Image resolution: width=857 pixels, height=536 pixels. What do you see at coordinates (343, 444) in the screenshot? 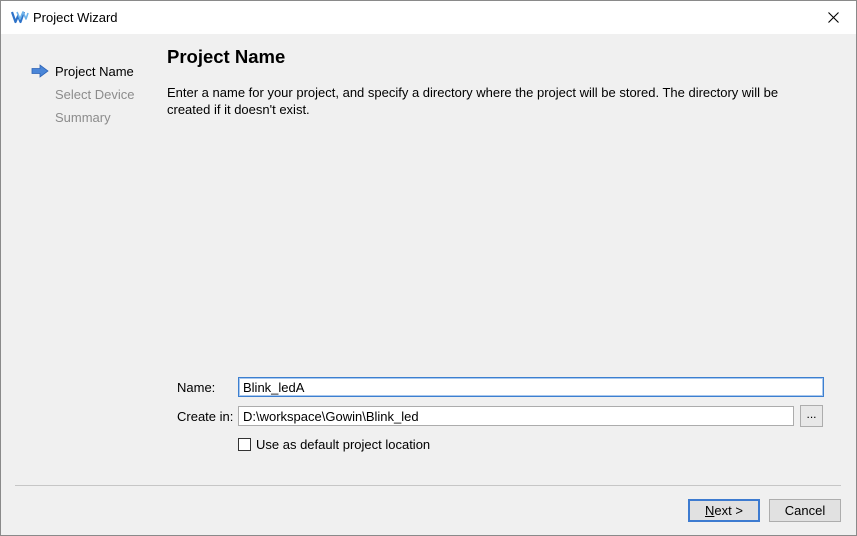
I see `default-location-label: Use as default project location` at bounding box center [343, 444].